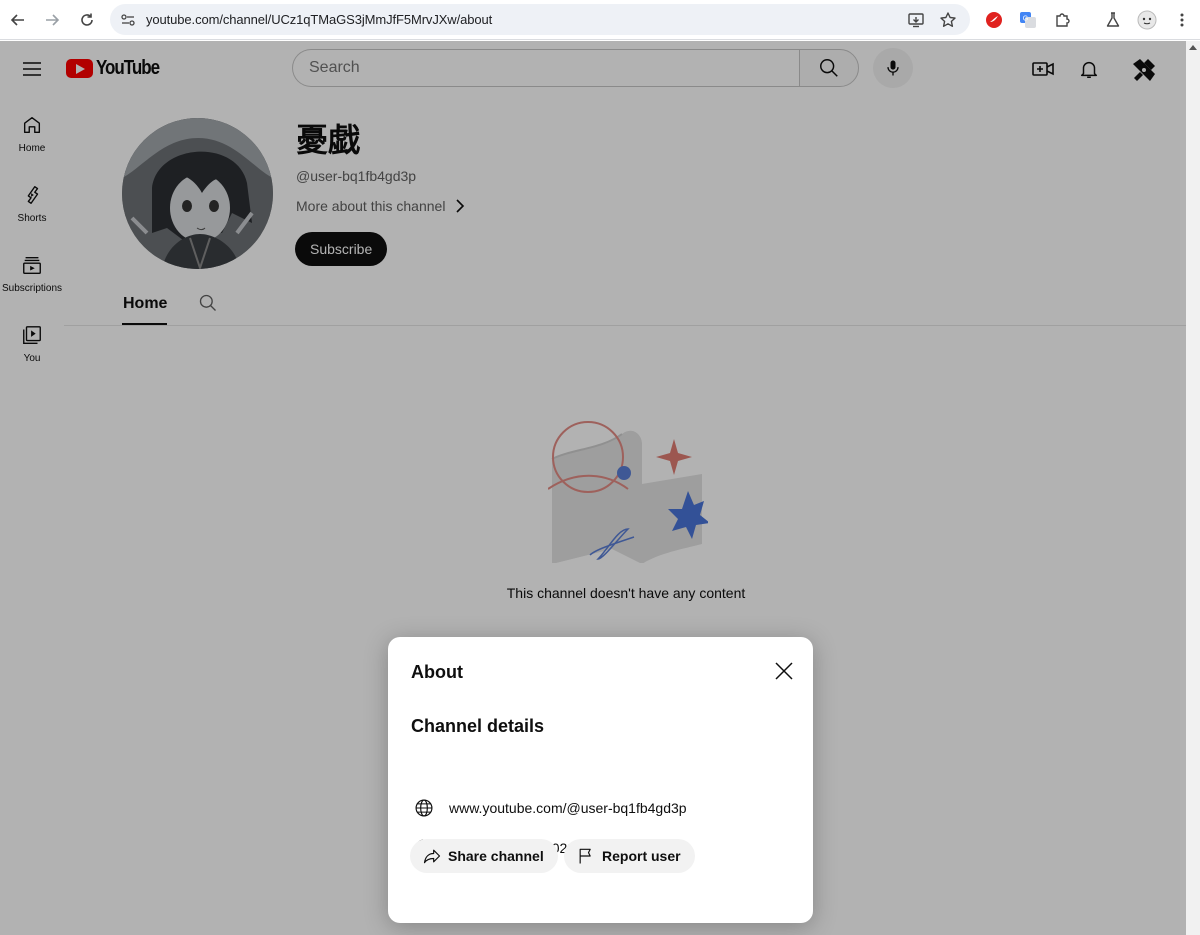 This screenshot has height=935, width=1200. Describe the element at coordinates (128, 22) in the screenshot. I see `site-settings-icon` at that location.